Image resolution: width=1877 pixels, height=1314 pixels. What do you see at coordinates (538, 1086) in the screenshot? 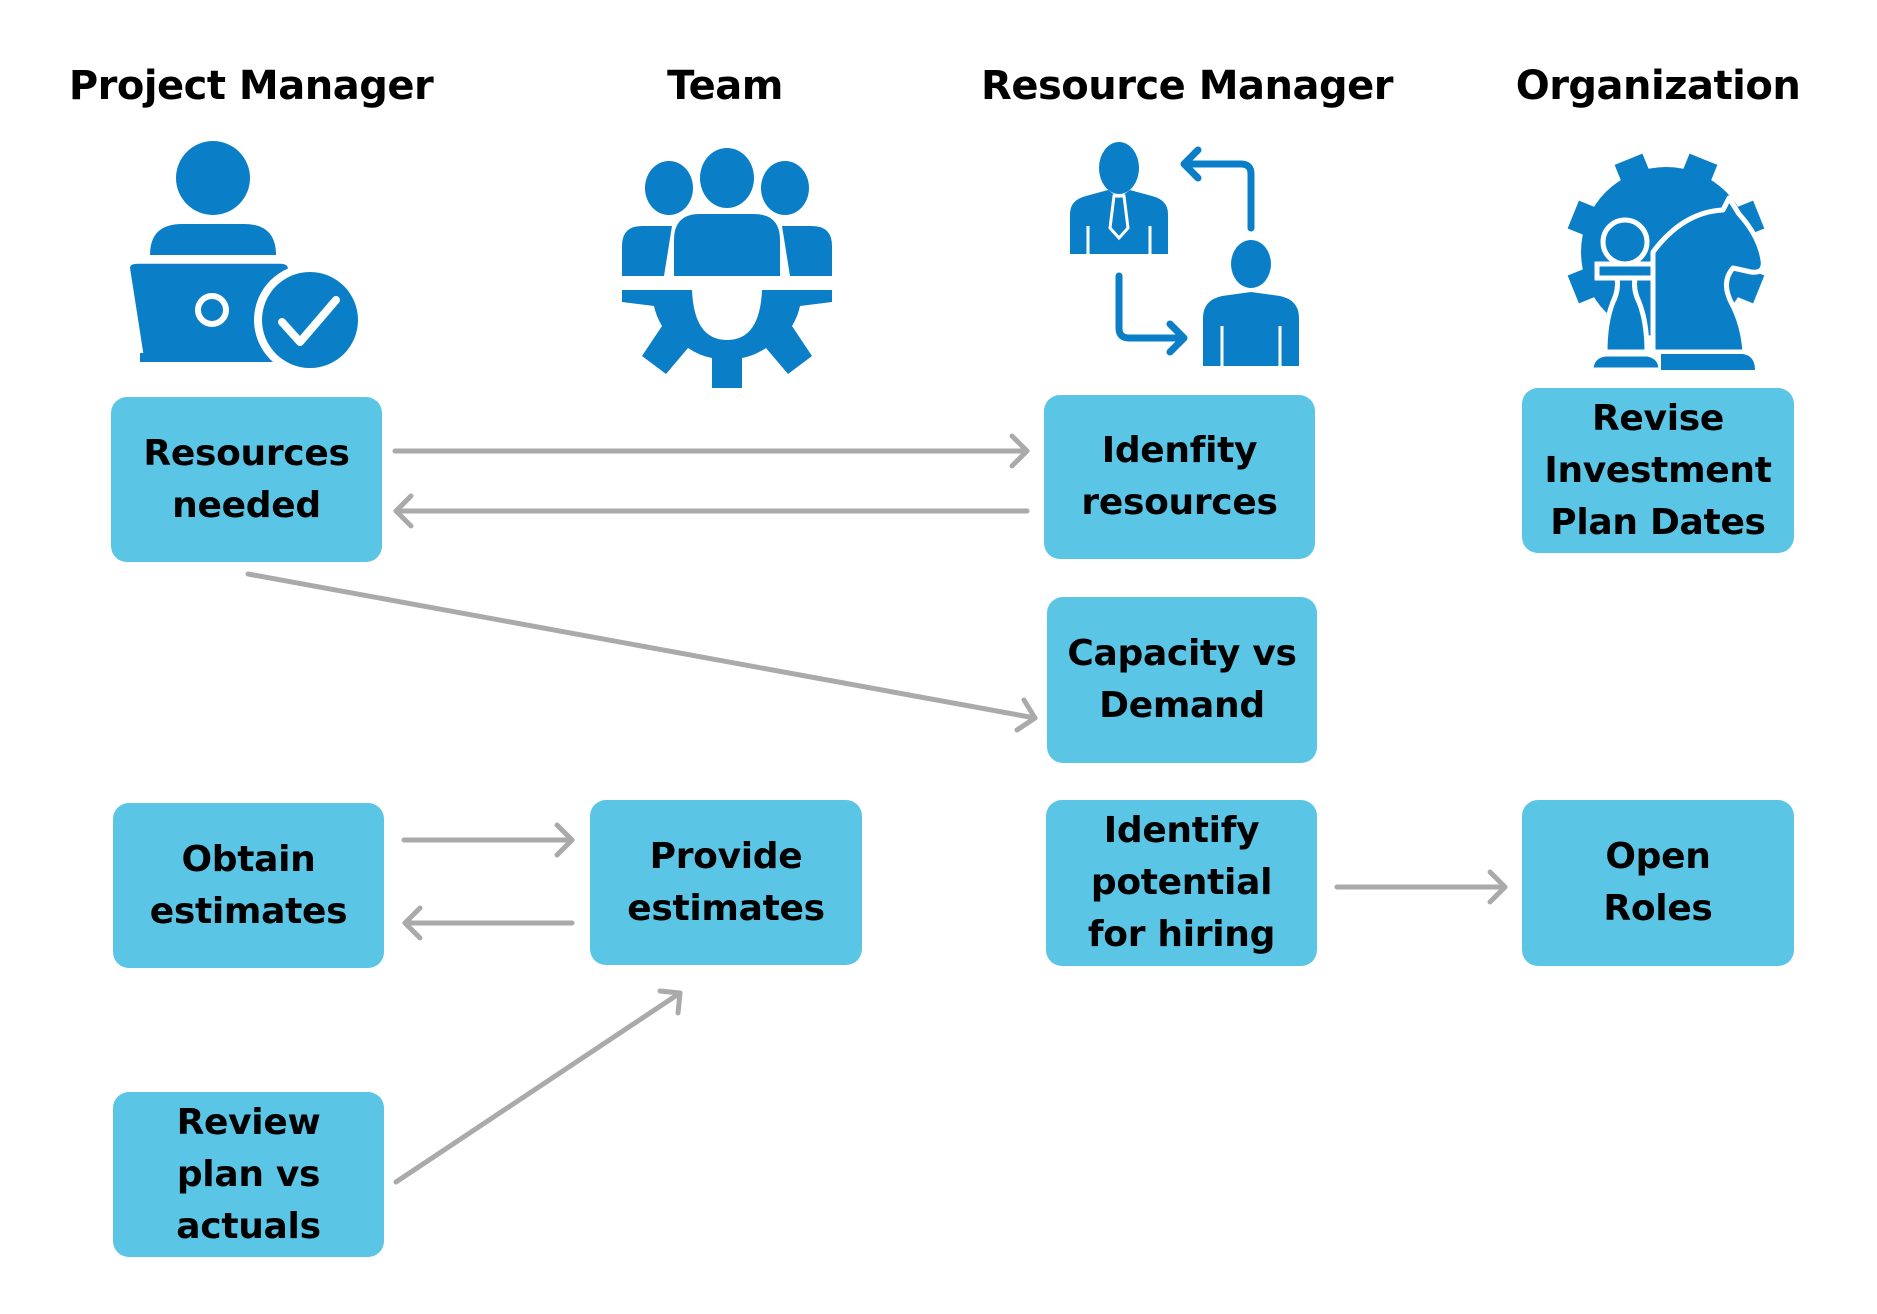
I see `edge-review-to-provide` at bounding box center [538, 1086].